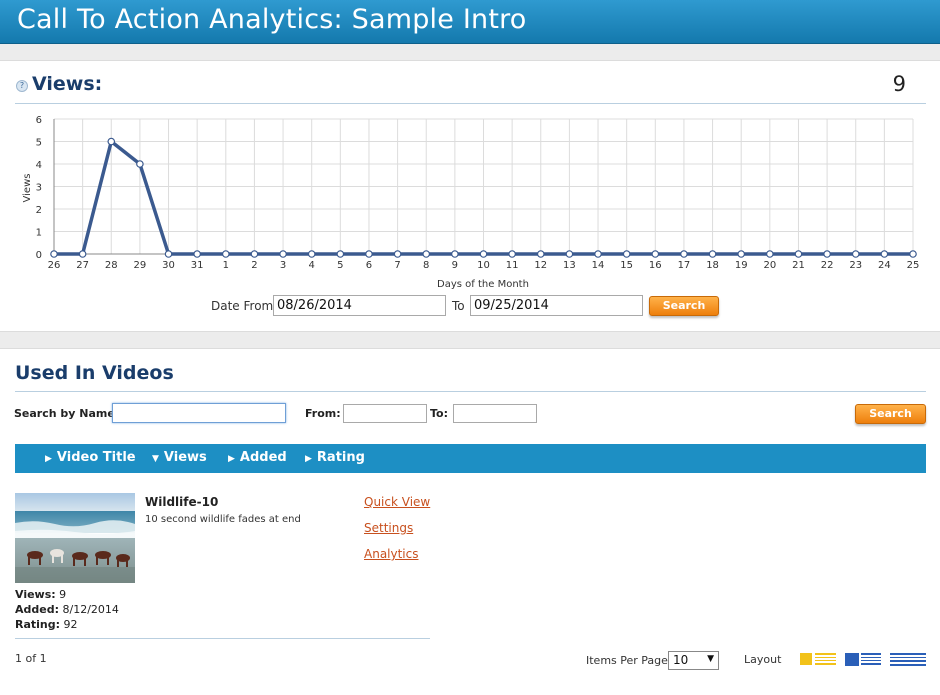 The image size is (940, 695). What do you see at coordinates (181, 502) in the screenshot?
I see `video-title: Wildlife-10` at bounding box center [181, 502].